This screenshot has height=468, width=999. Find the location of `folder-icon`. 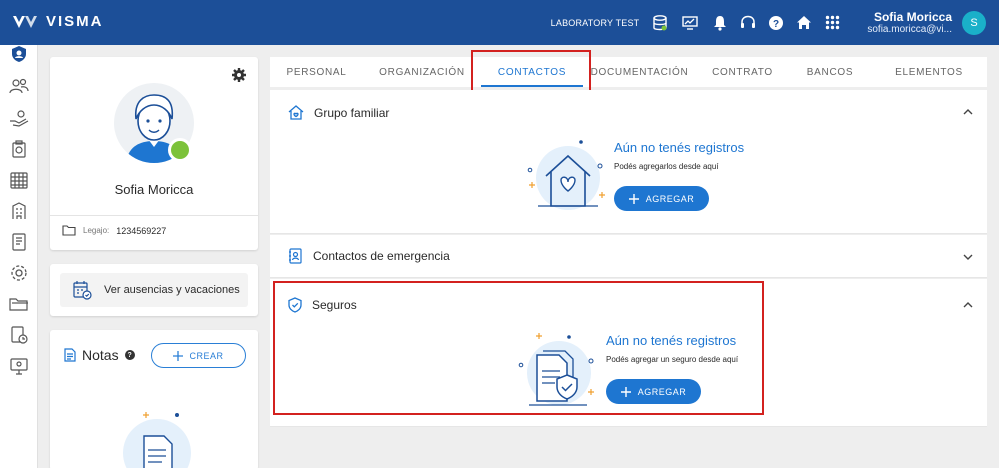

folder-icon is located at coordinates (69, 230).